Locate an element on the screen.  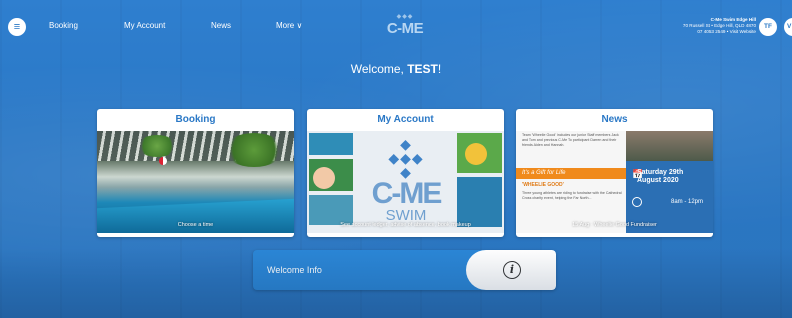
booking-image: Choose a time is located at coordinates (195, 182).